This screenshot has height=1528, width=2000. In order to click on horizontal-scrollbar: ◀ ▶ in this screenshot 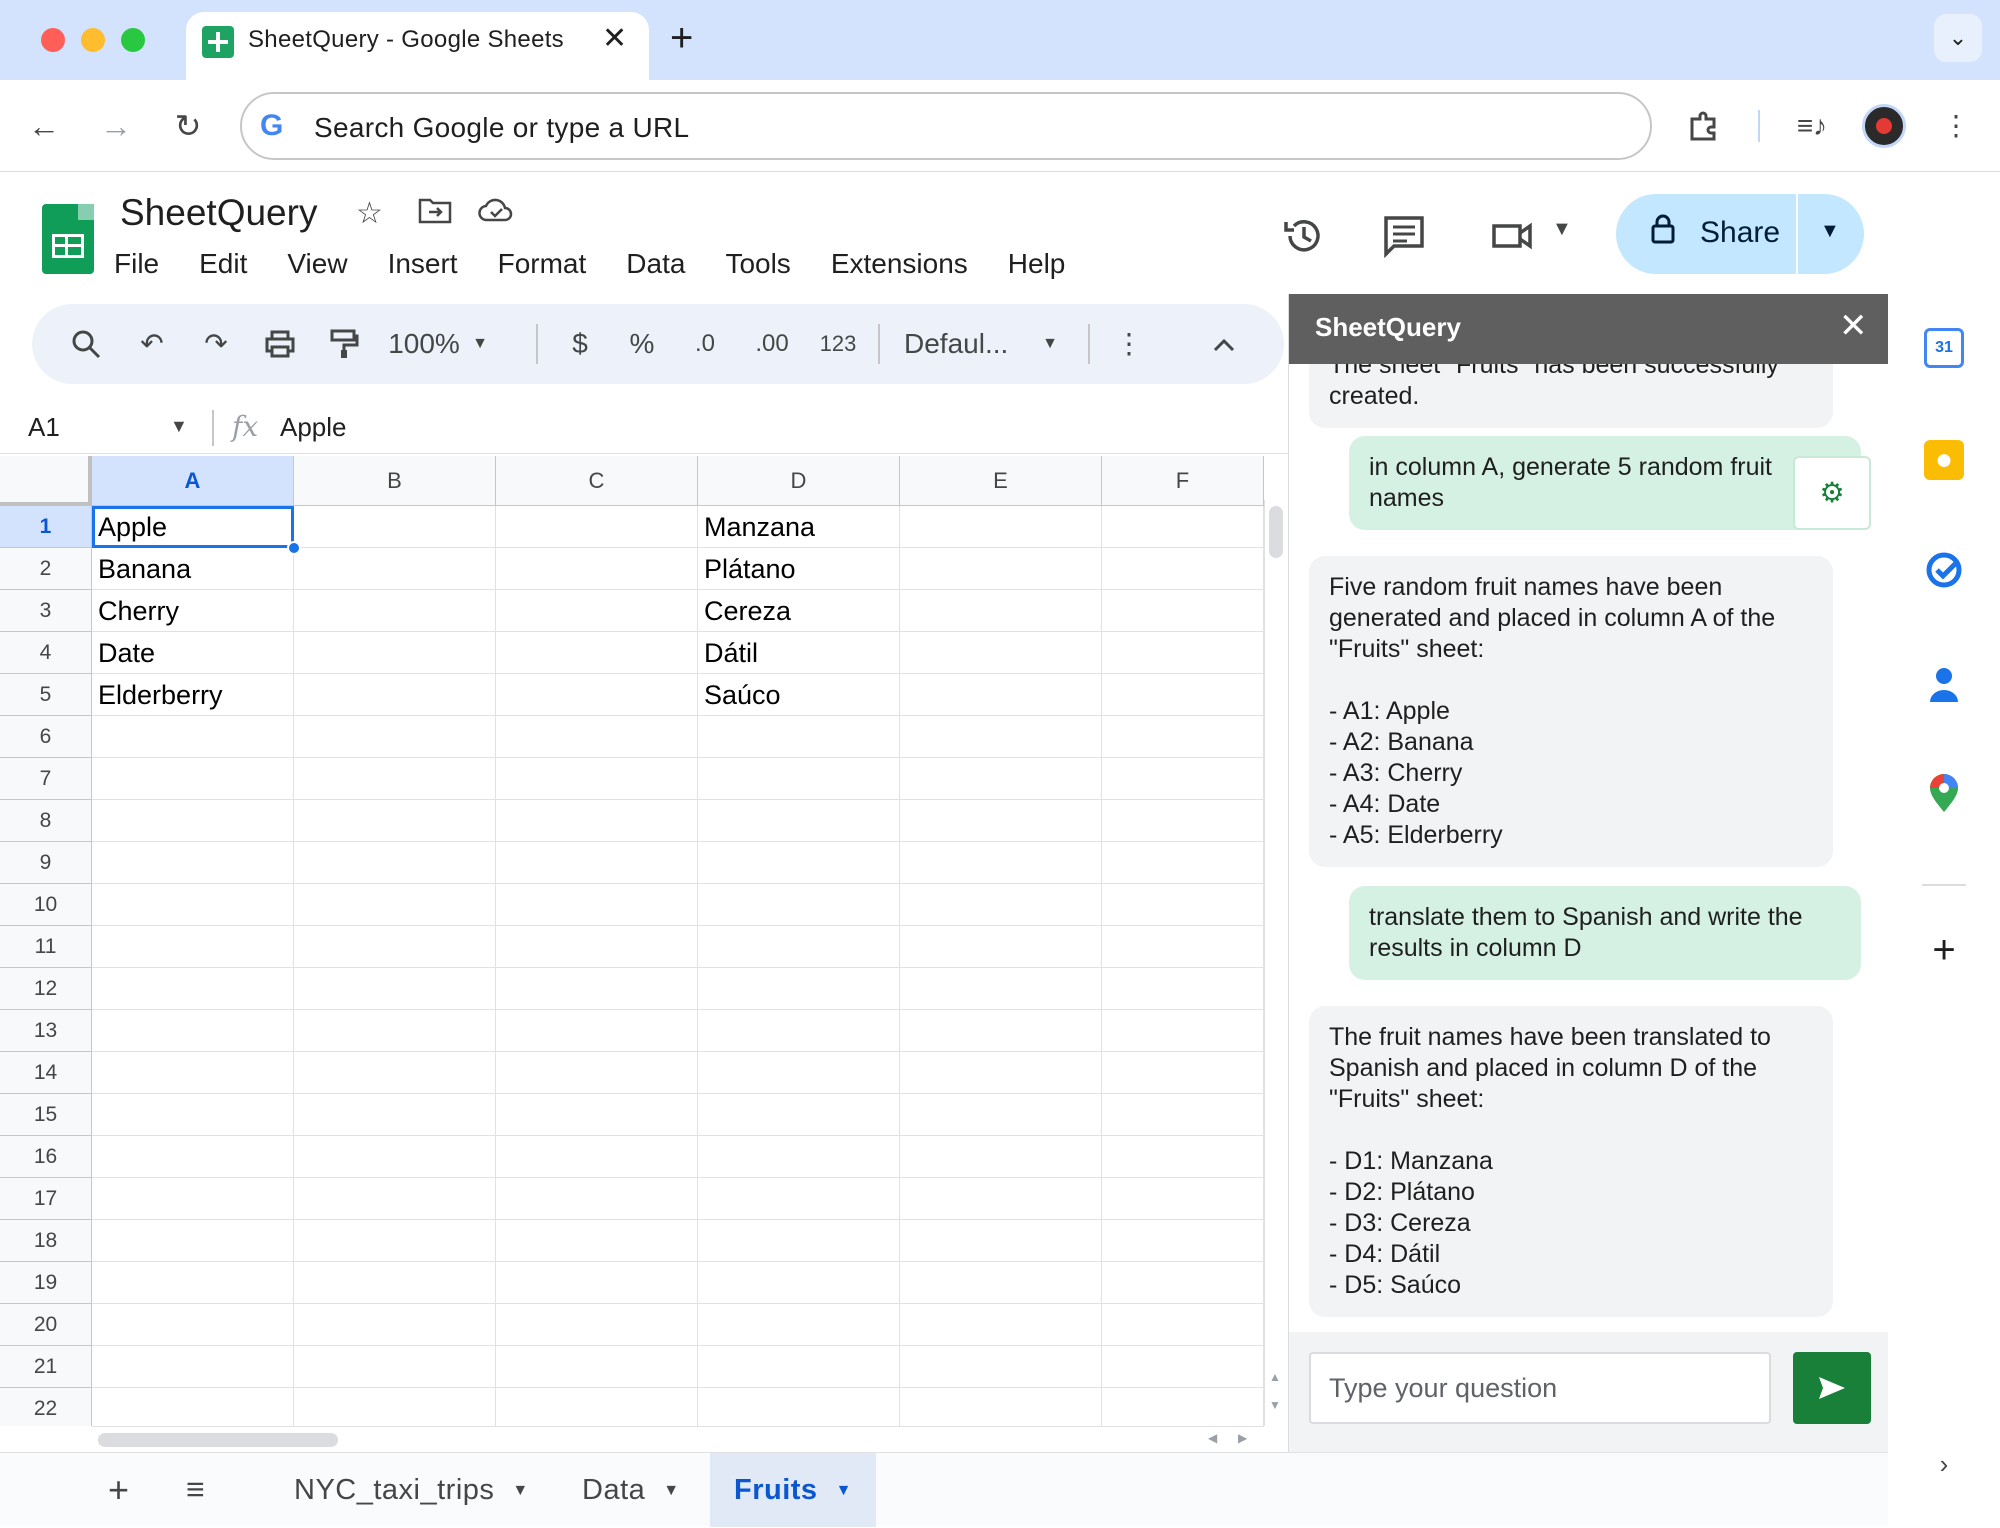, I will do `click(678, 1439)`.